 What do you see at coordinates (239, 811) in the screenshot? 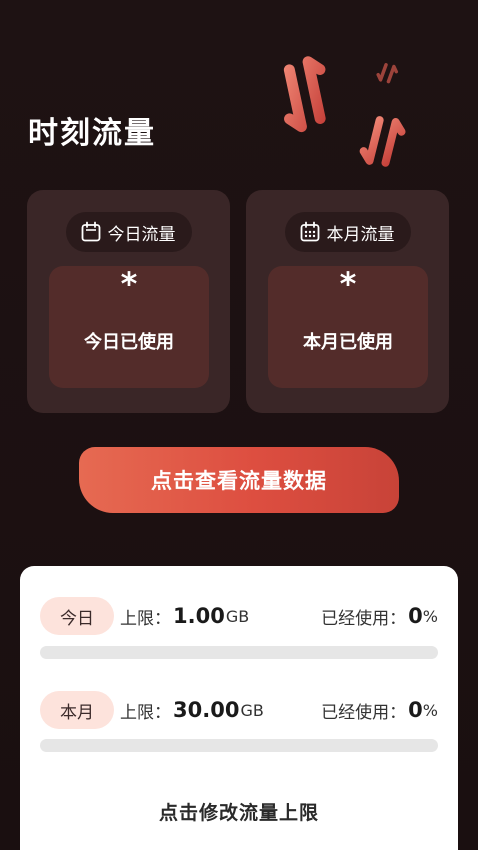
I see `modify-limit-button: 点击修改流量上限` at bounding box center [239, 811].